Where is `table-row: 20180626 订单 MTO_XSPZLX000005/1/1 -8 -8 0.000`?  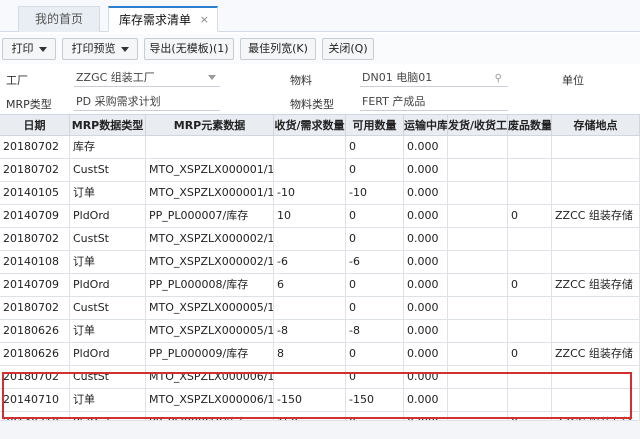 table-row: 20180626 订单 MTO_XSPZLX000005/1/1 -8 -8 0.000 is located at coordinates (320, 331).